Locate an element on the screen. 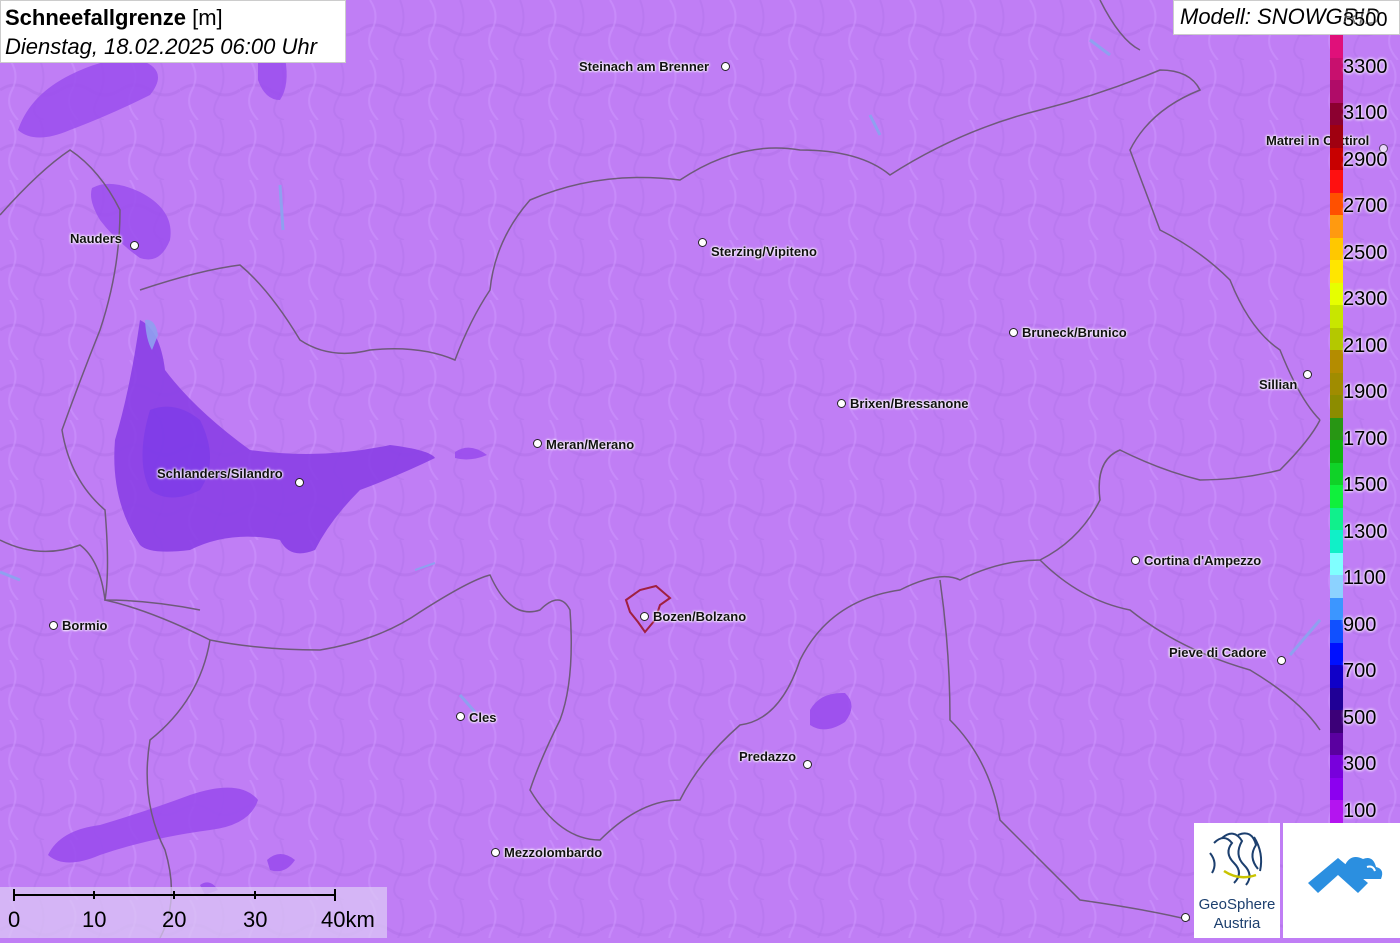 Image resolution: width=1400 pixels, height=943 pixels. geosphere-logo: GeoSphere Austria is located at coordinates (1237, 880).